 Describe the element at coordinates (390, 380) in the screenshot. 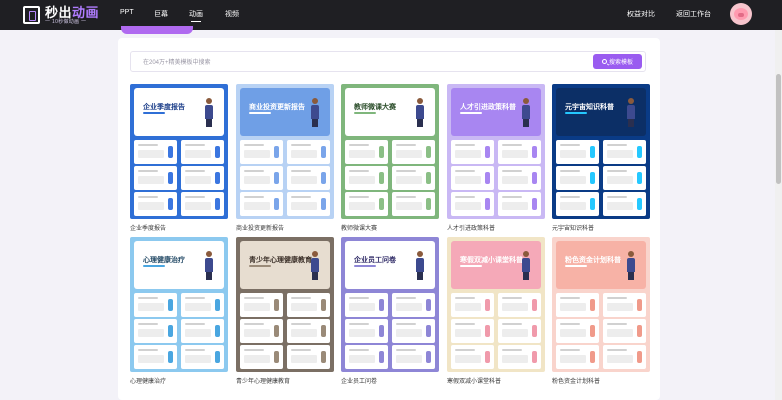

I see `template-caption: 企业员工问卷` at that location.